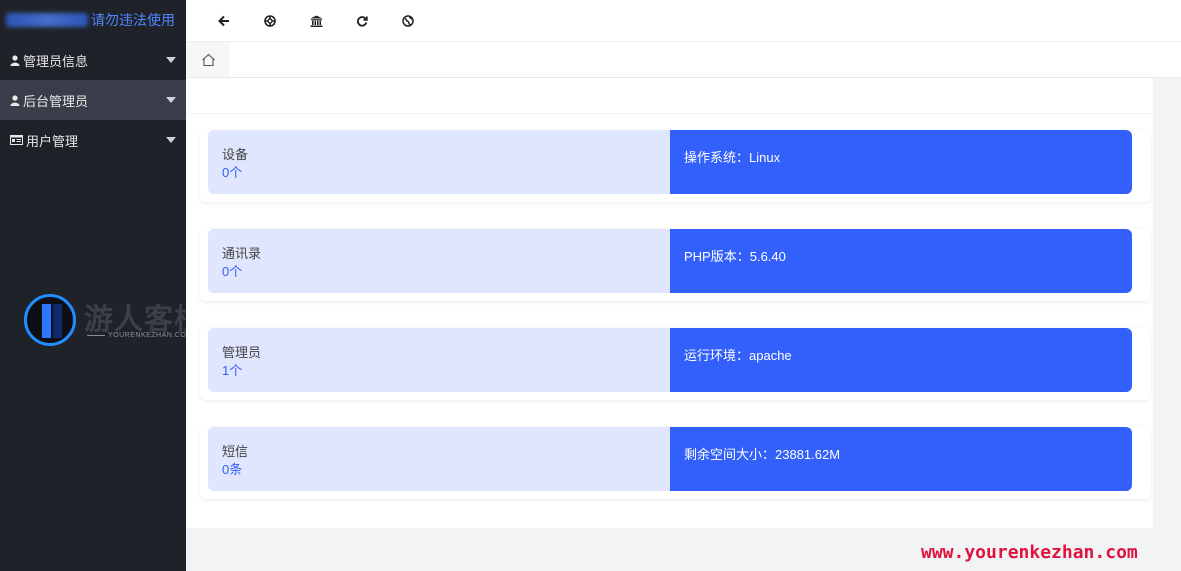 The width and height of the screenshot is (1181, 571). I want to click on home-icon, so click(208, 59).